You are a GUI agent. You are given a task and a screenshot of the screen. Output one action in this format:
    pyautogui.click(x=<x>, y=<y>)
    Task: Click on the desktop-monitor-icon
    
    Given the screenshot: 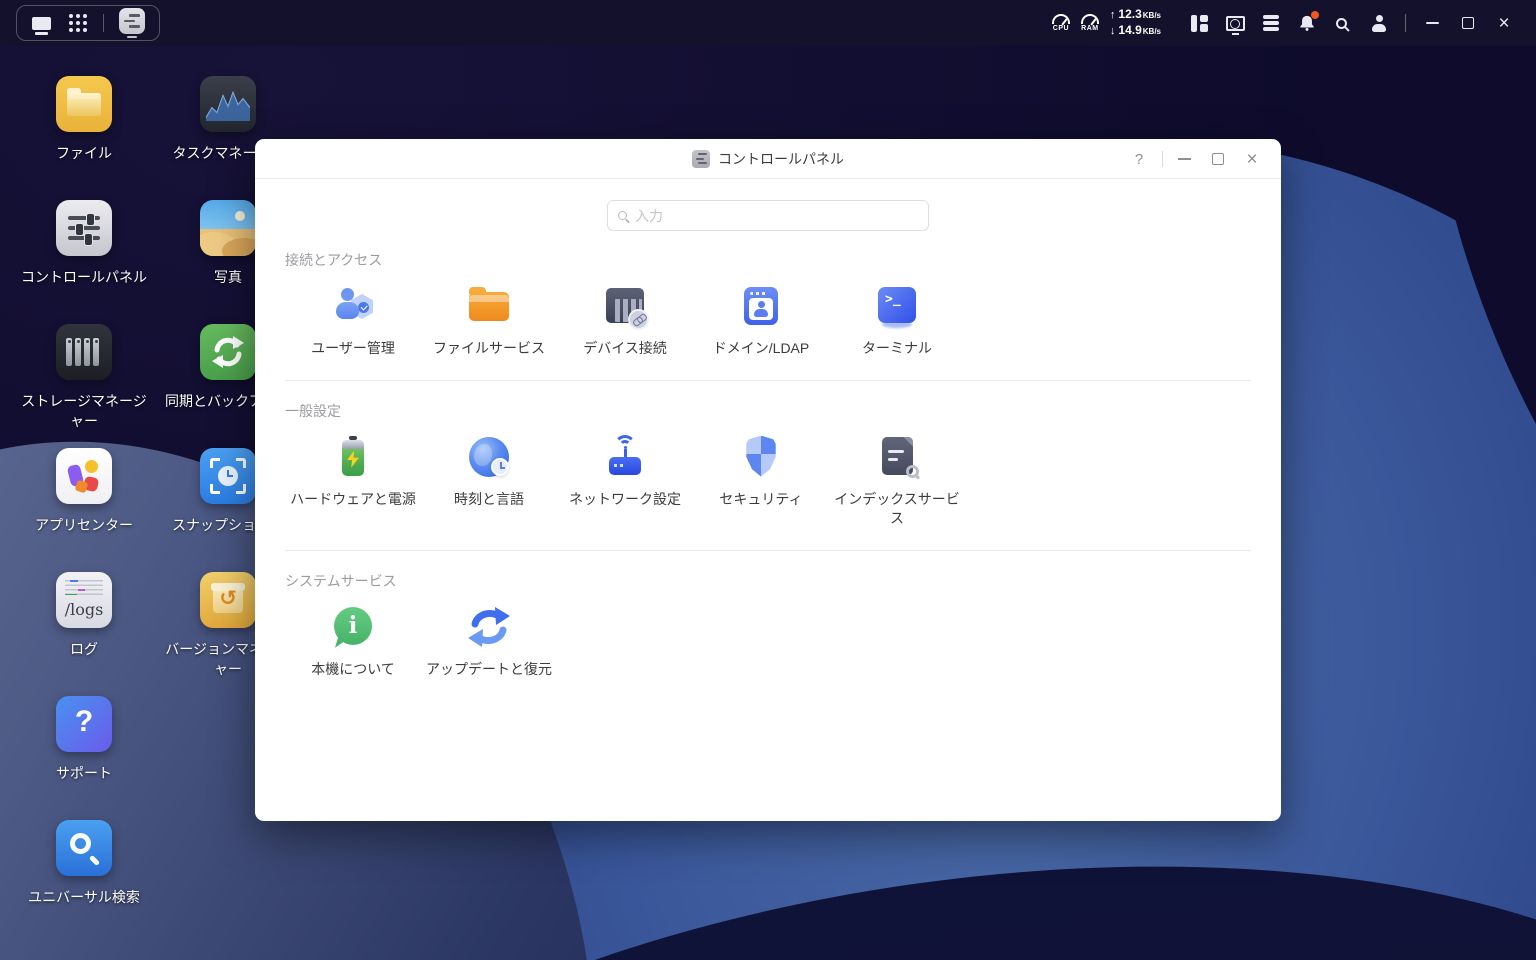 What is the action you would take?
    pyautogui.click(x=41, y=25)
    